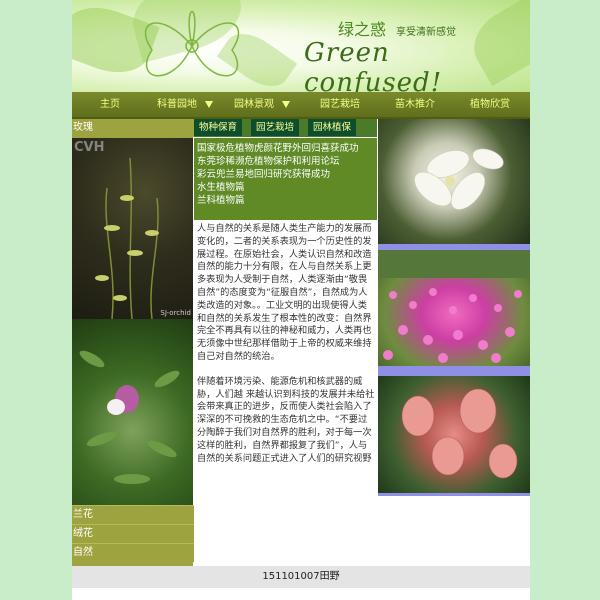 This screenshot has width=600, height=600. Describe the element at coordinates (415, 104) in the screenshot. I see `nav-item-nursery: 苗木推介` at that location.